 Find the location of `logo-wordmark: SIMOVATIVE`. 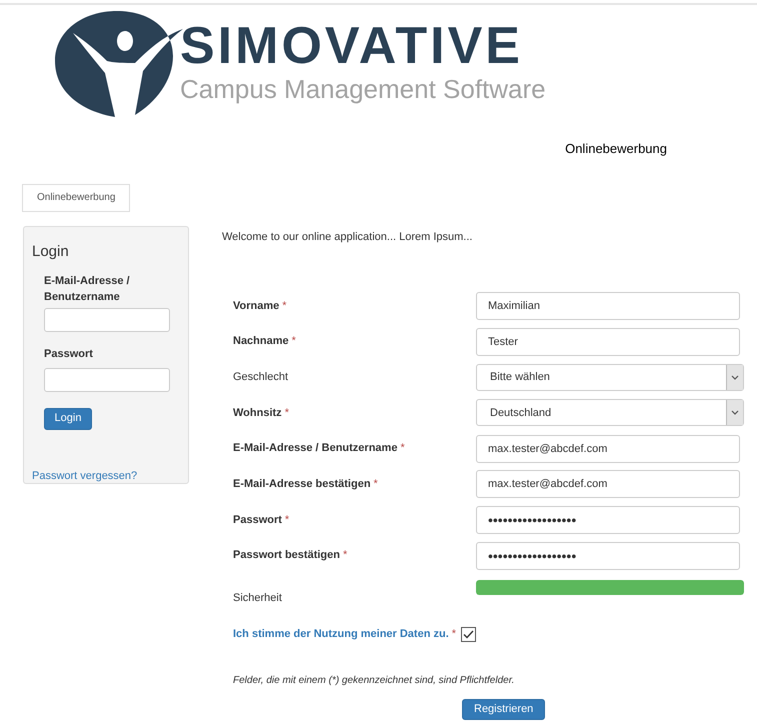

logo-wordmark: SIMOVATIVE is located at coordinates (352, 46).